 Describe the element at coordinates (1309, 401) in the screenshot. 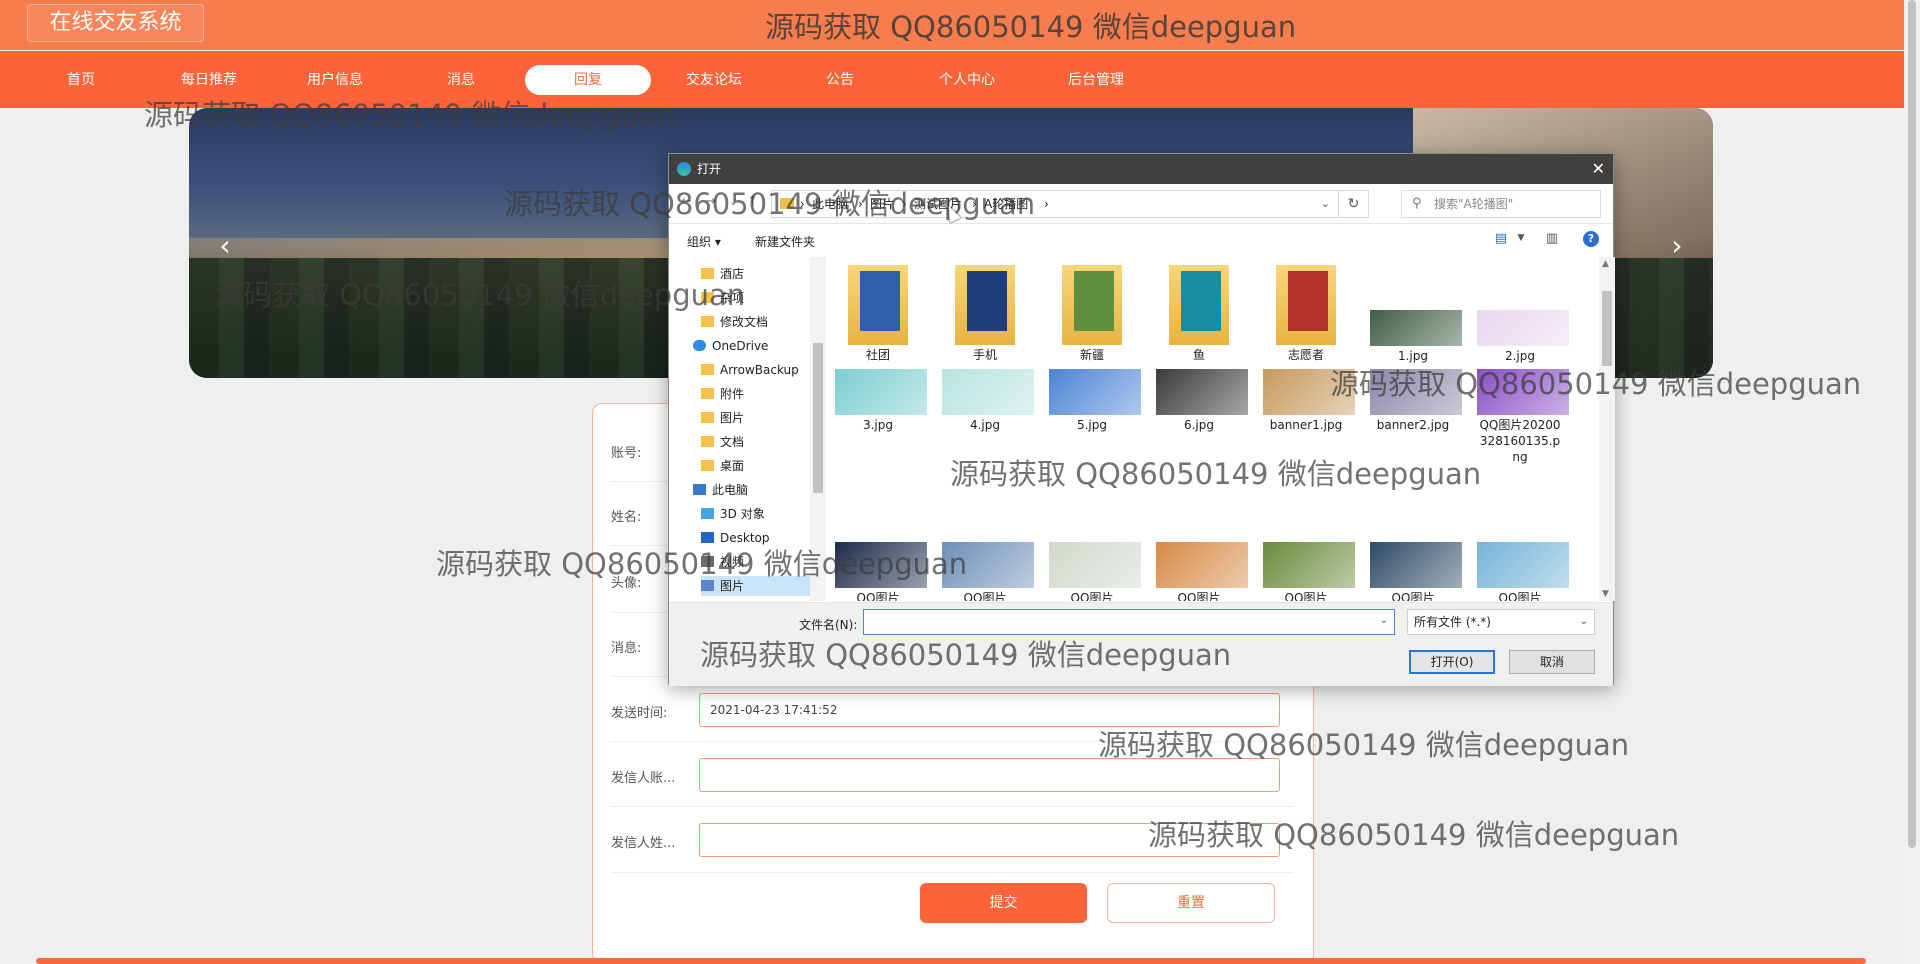

I see `file-item: banner1.jpg` at that location.